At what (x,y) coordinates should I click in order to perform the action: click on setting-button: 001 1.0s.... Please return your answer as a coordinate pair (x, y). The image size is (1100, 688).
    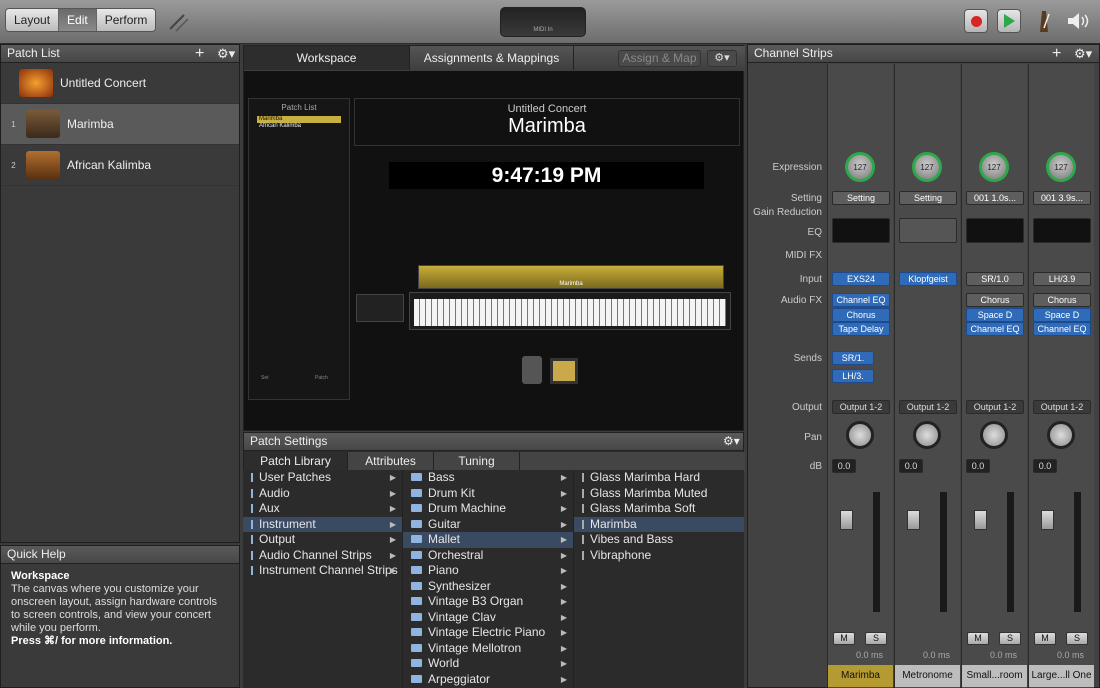
    Looking at the image, I should click on (995, 198).